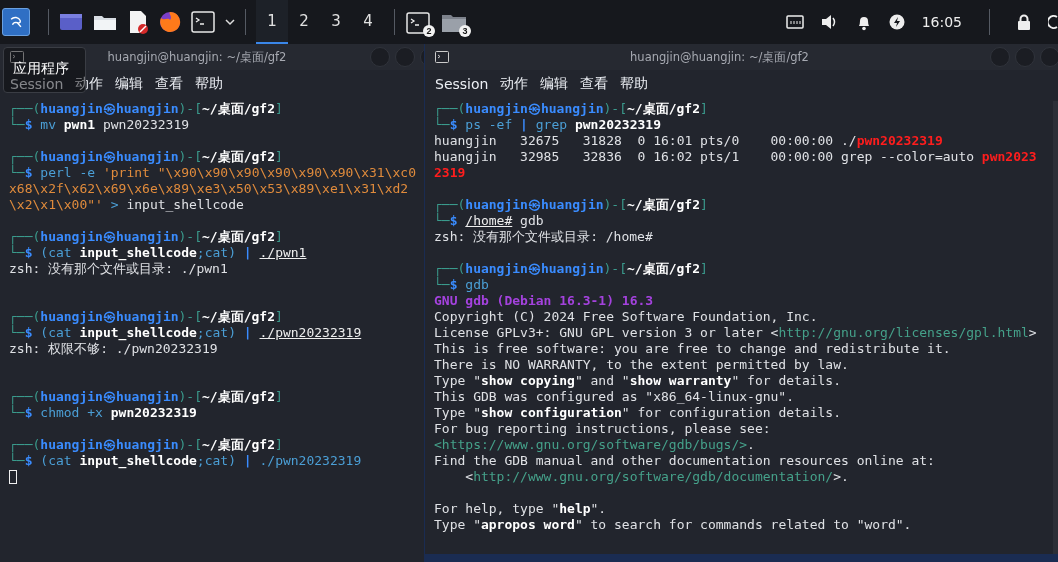 The image size is (1058, 562). Describe the element at coordinates (489, 221) in the screenshot. I see `terminal-line: └─$ /home# gdb` at that location.